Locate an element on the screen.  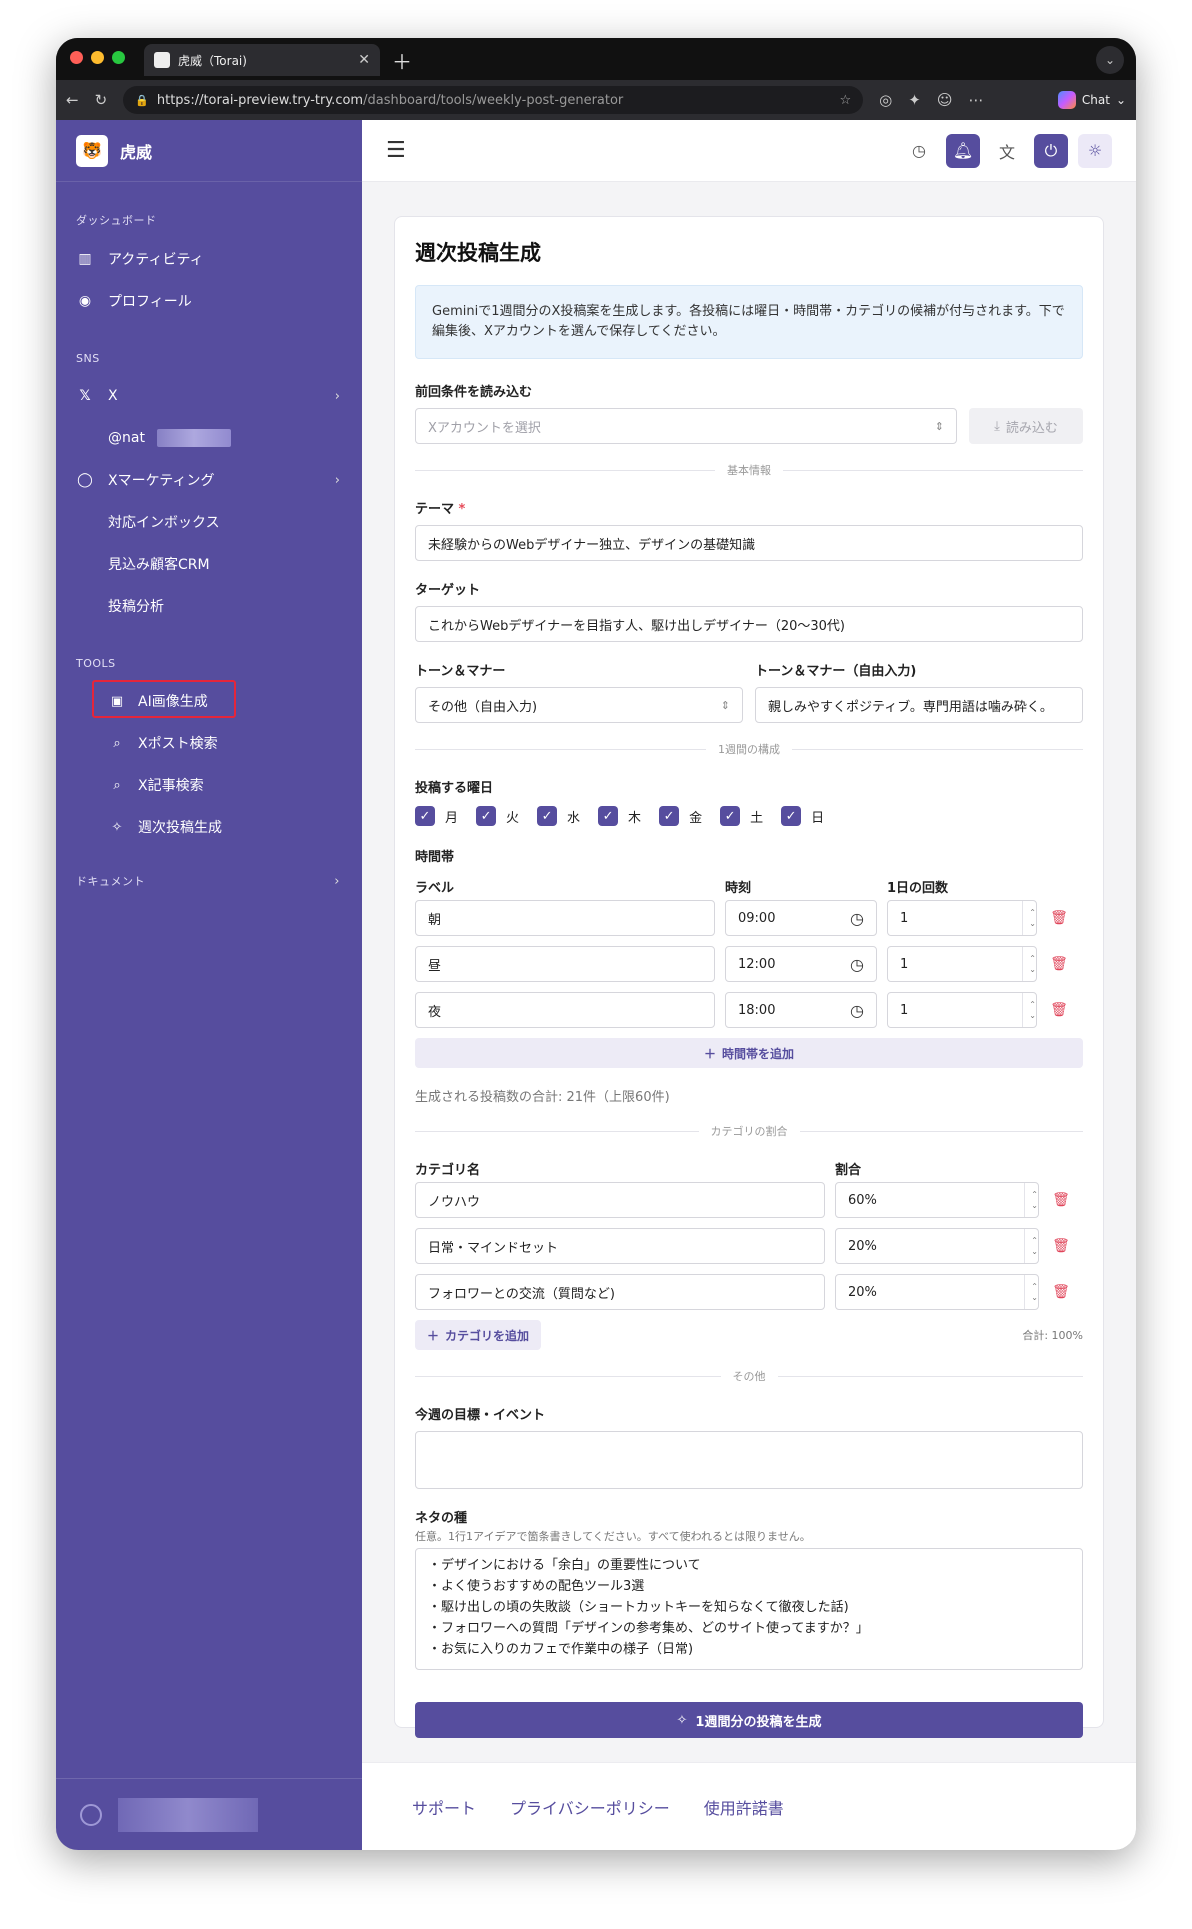
sun-icon: ☼ is located at coordinates (1095, 150).